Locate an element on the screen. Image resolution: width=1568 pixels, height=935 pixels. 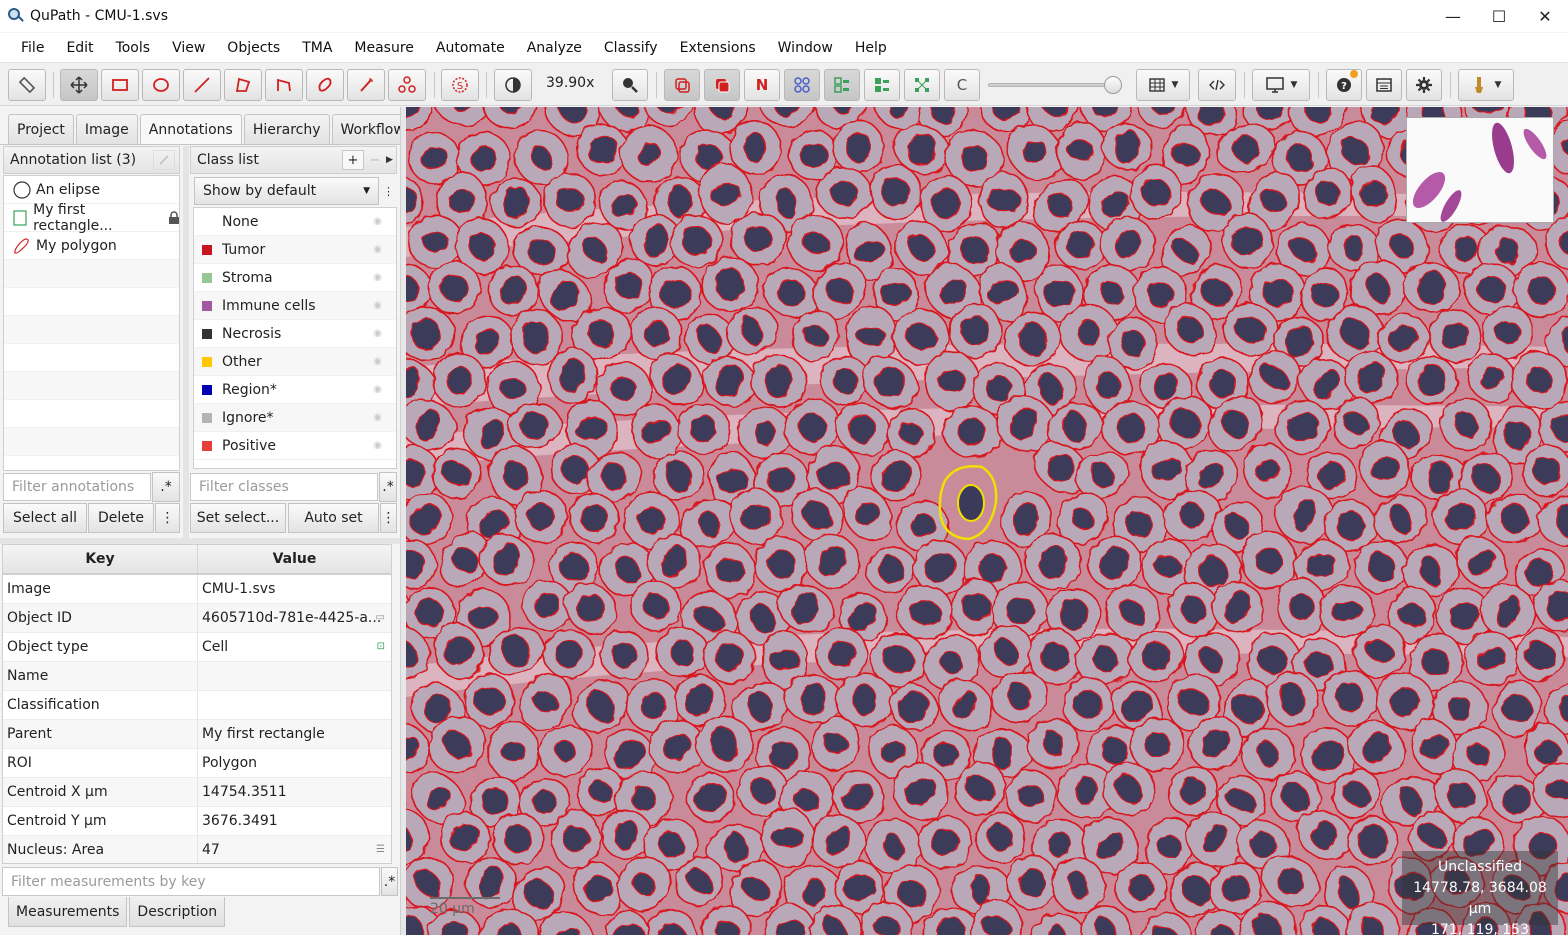
menu-help: Help is located at coordinates (871, 48).